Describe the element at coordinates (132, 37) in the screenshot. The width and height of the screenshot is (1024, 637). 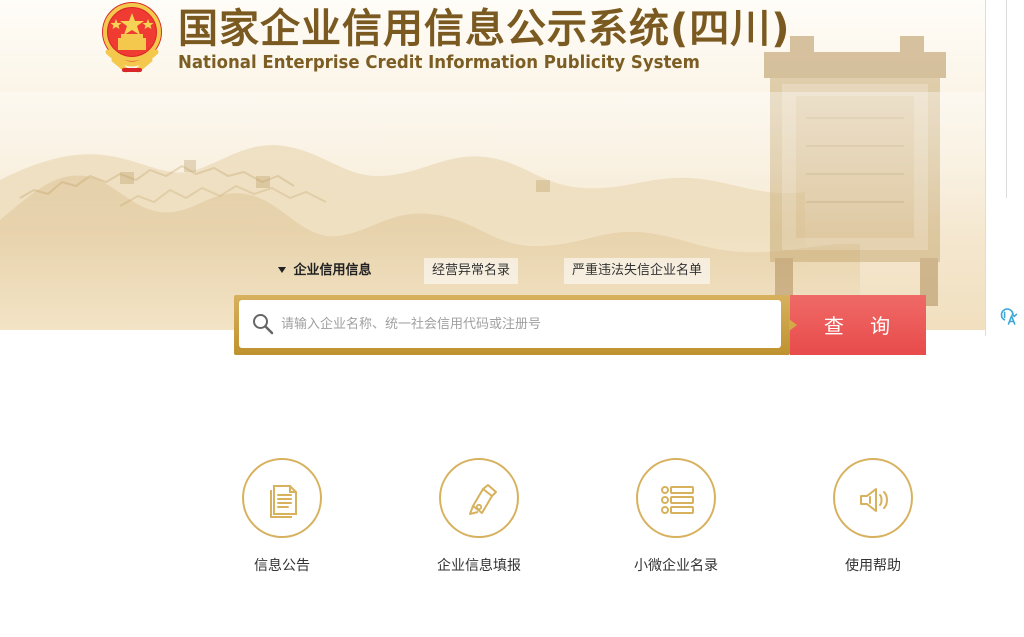
I see `national-emblem-icon` at that location.